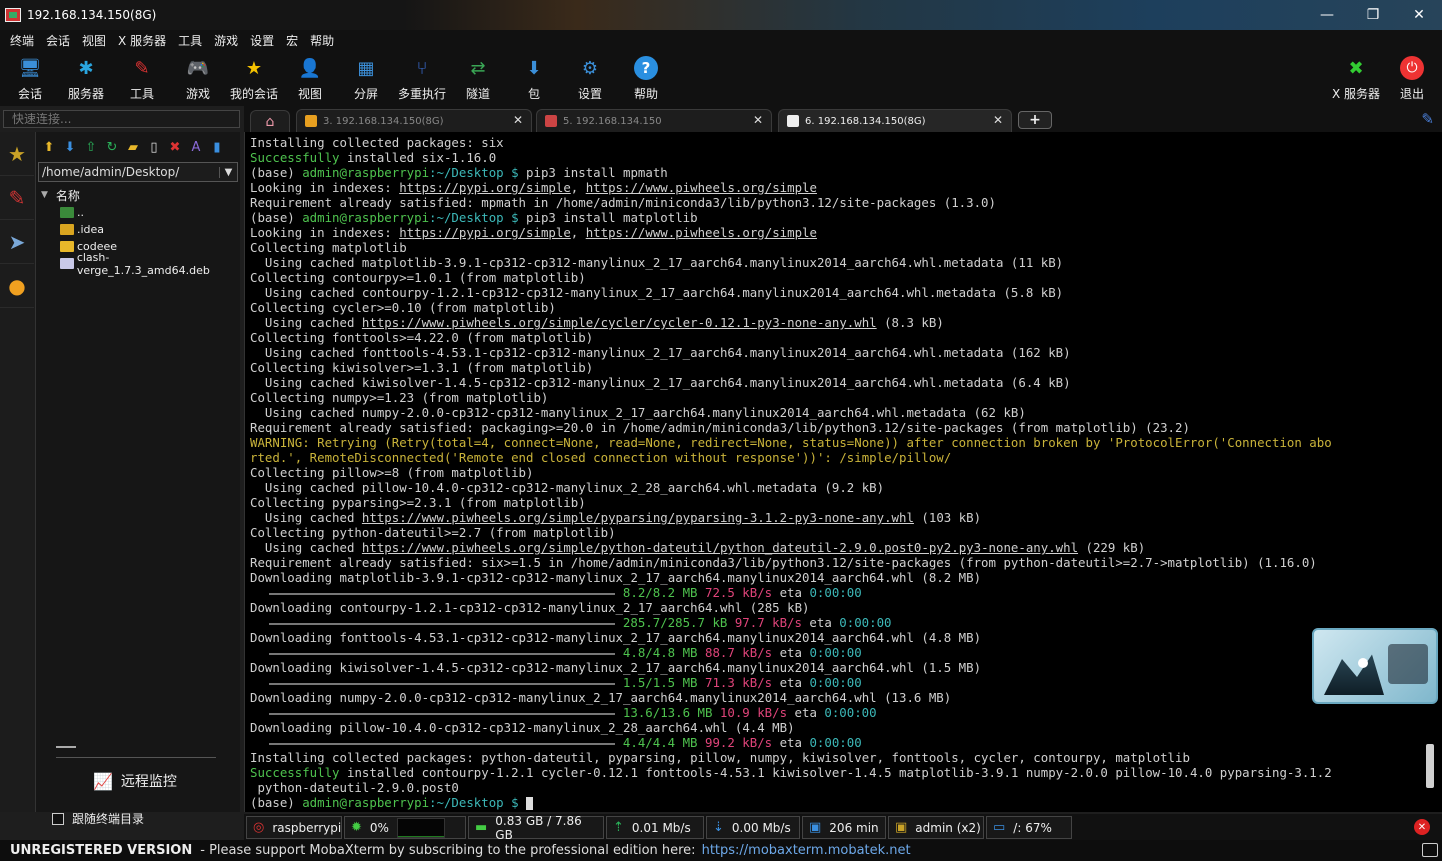  I want to click on menu-0: 终端, so click(22, 41).